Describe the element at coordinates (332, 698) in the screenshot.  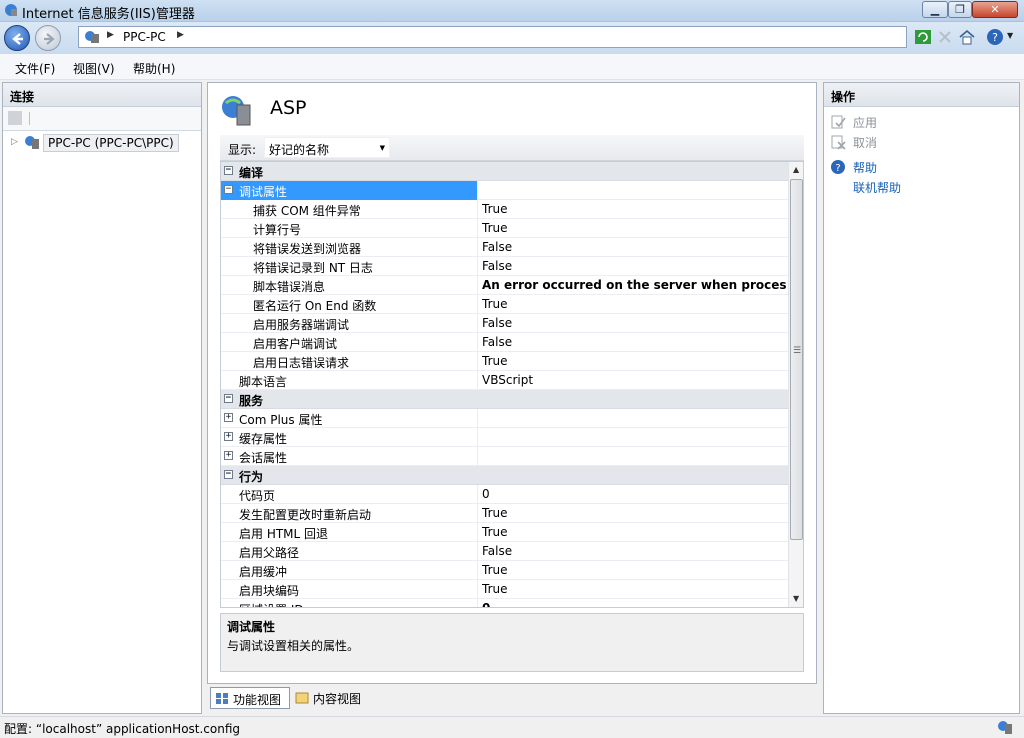
I see `tab-content-view: 内容视图` at that location.